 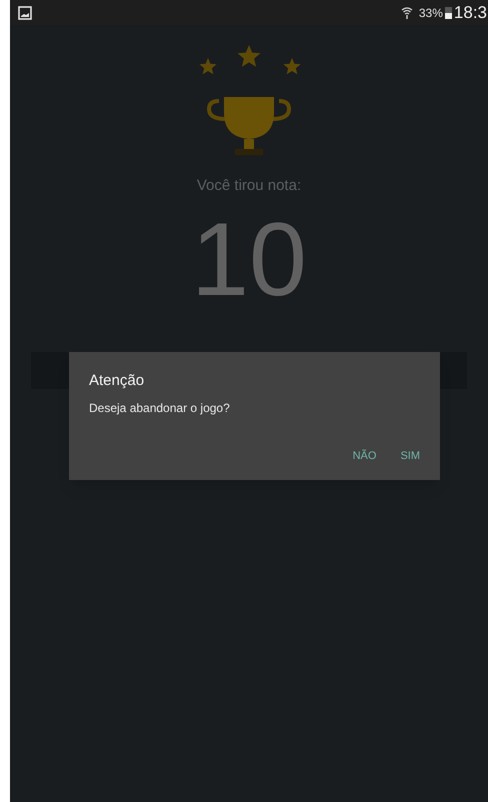 I want to click on score-value: 10, so click(x=249, y=260).